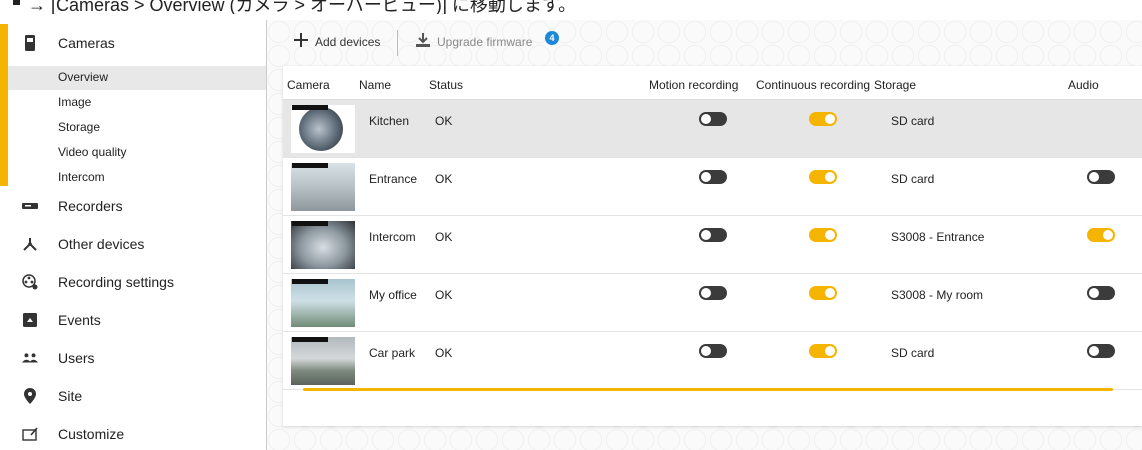 The height and width of the screenshot is (450, 1142). What do you see at coordinates (30, 434) in the screenshot?
I see `customize-icon` at bounding box center [30, 434].